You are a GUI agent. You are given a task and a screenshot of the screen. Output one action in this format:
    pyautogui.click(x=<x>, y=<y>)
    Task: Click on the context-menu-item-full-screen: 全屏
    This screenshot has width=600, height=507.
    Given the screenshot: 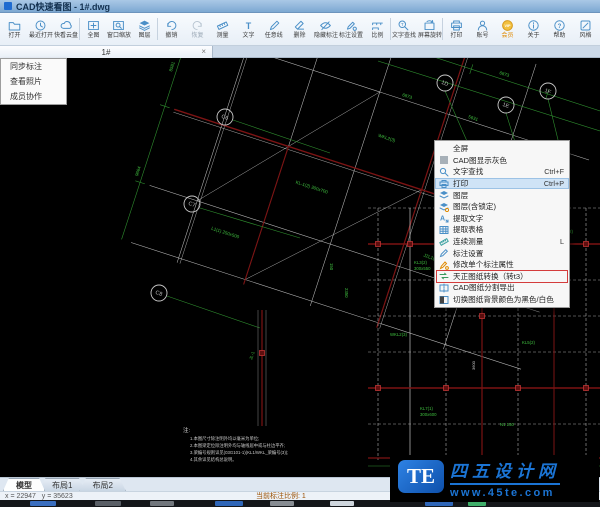 What is the action you would take?
    pyautogui.click(x=502, y=149)
    